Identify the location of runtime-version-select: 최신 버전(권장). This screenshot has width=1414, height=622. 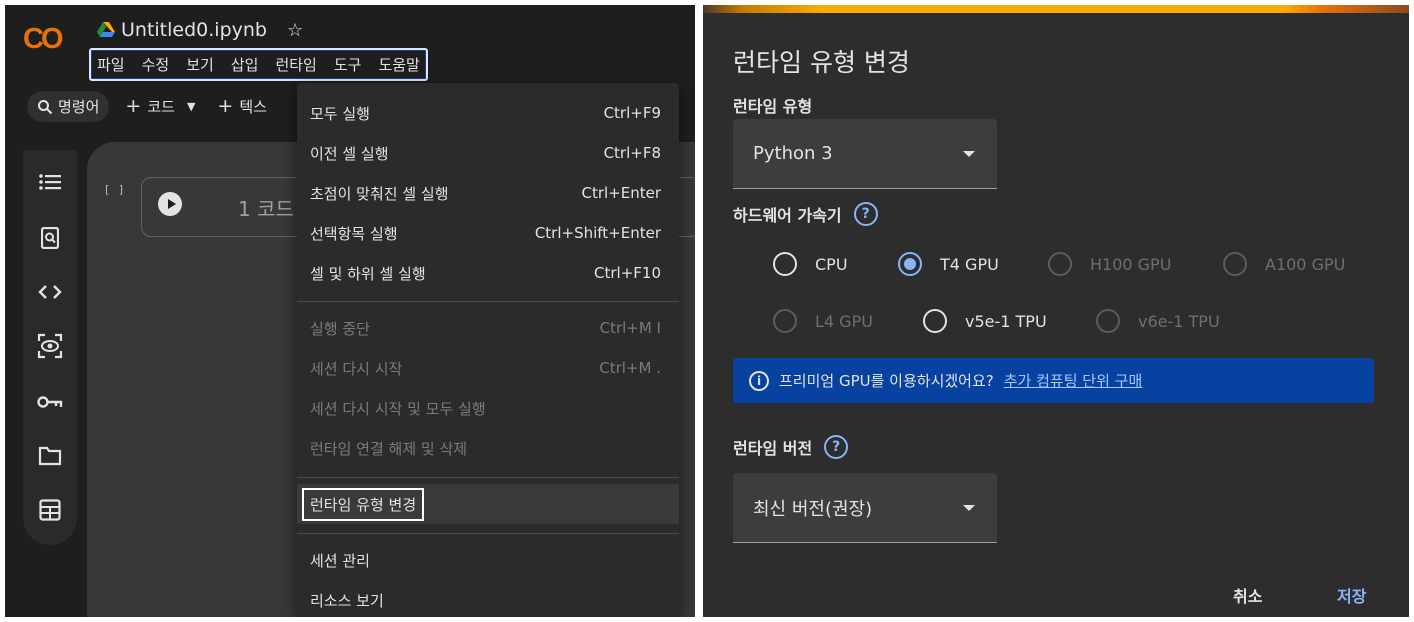
(865, 508).